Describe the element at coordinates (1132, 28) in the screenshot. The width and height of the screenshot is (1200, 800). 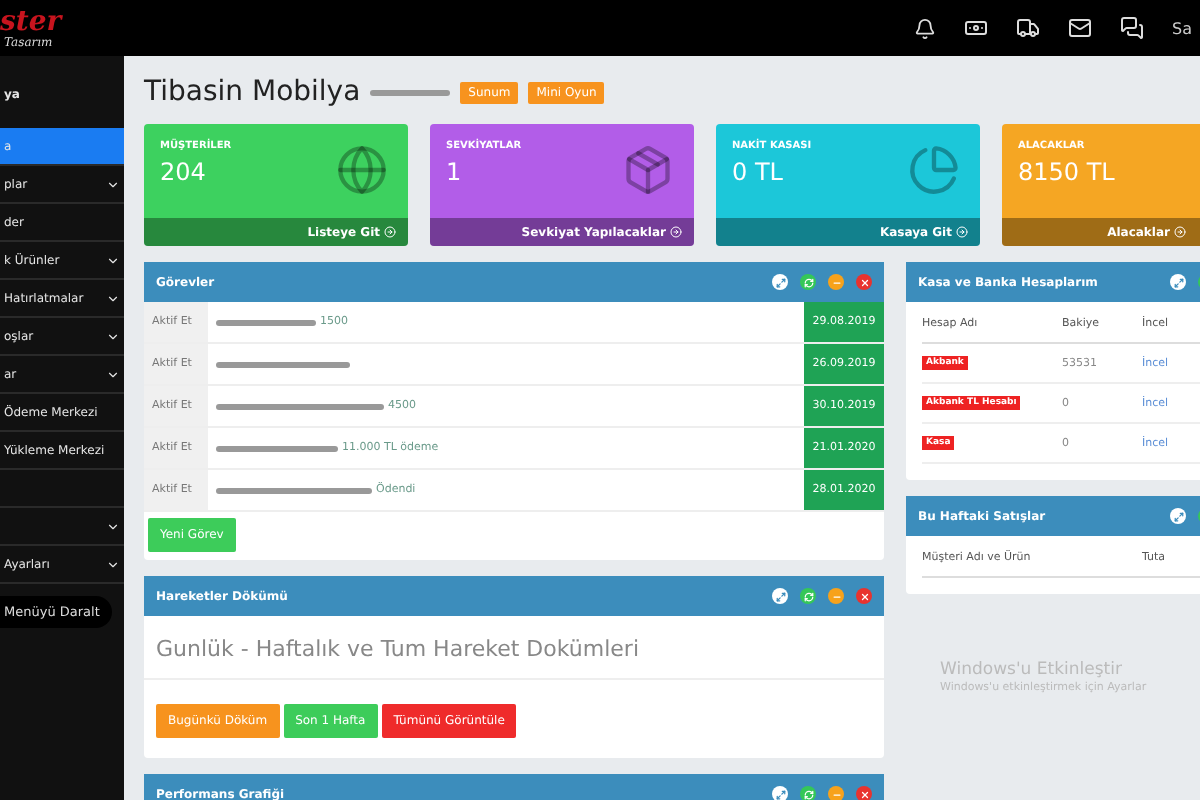
I see `chat-icon` at that location.